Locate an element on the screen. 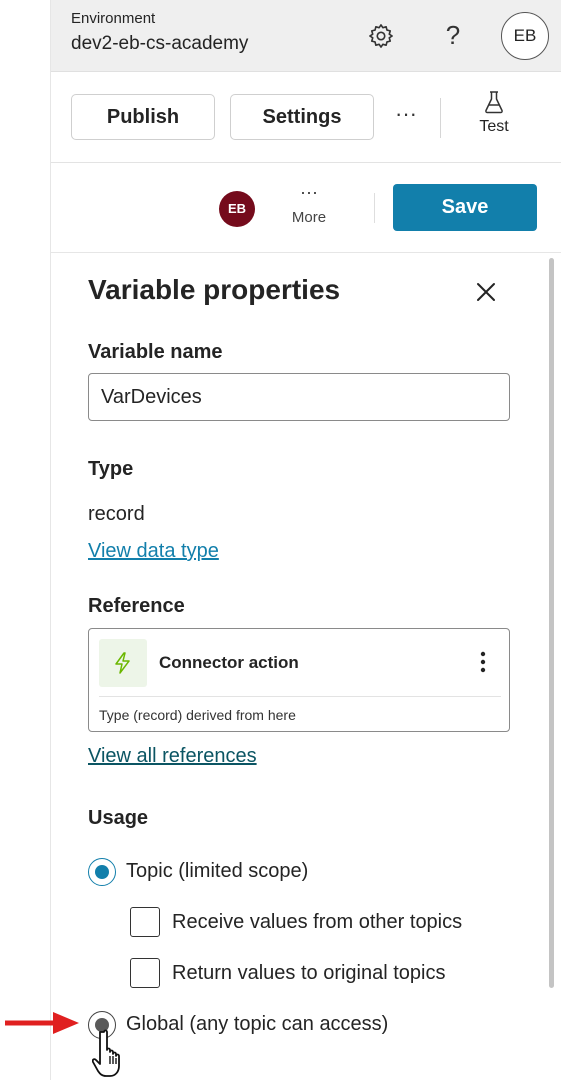 This screenshot has height=1080, width=561. user-avatar: EB is located at coordinates (525, 36).